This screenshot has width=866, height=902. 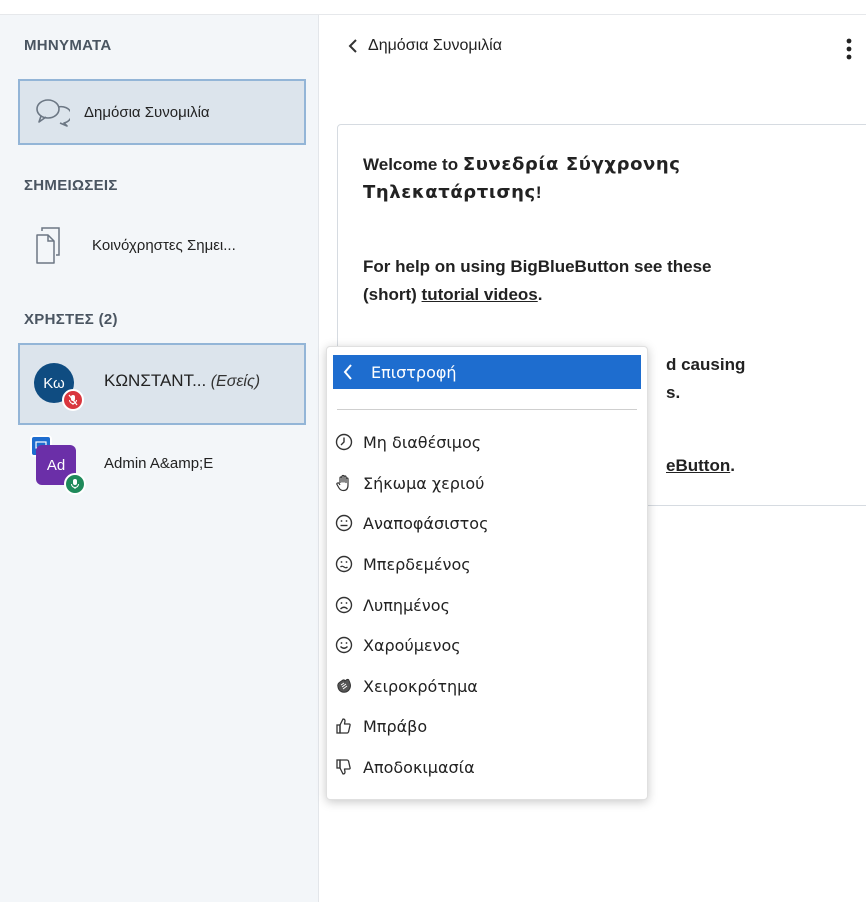 What do you see at coordinates (392, 294) in the screenshot?
I see `help-line-2: (short)` at bounding box center [392, 294].